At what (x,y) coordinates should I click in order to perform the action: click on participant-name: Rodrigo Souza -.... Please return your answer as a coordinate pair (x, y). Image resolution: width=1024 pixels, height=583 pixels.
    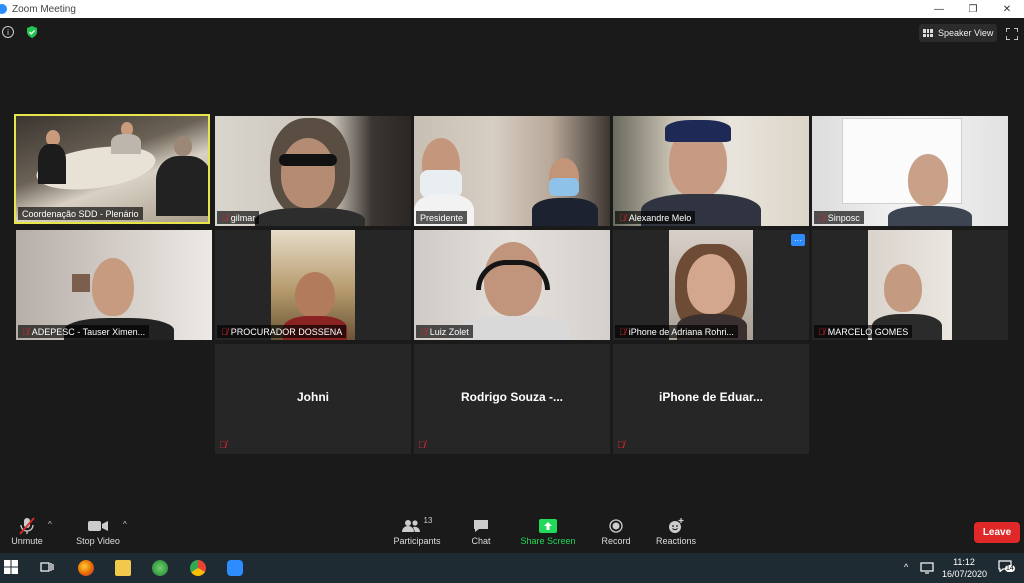
    Looking at the image, I should click on (512, 397).